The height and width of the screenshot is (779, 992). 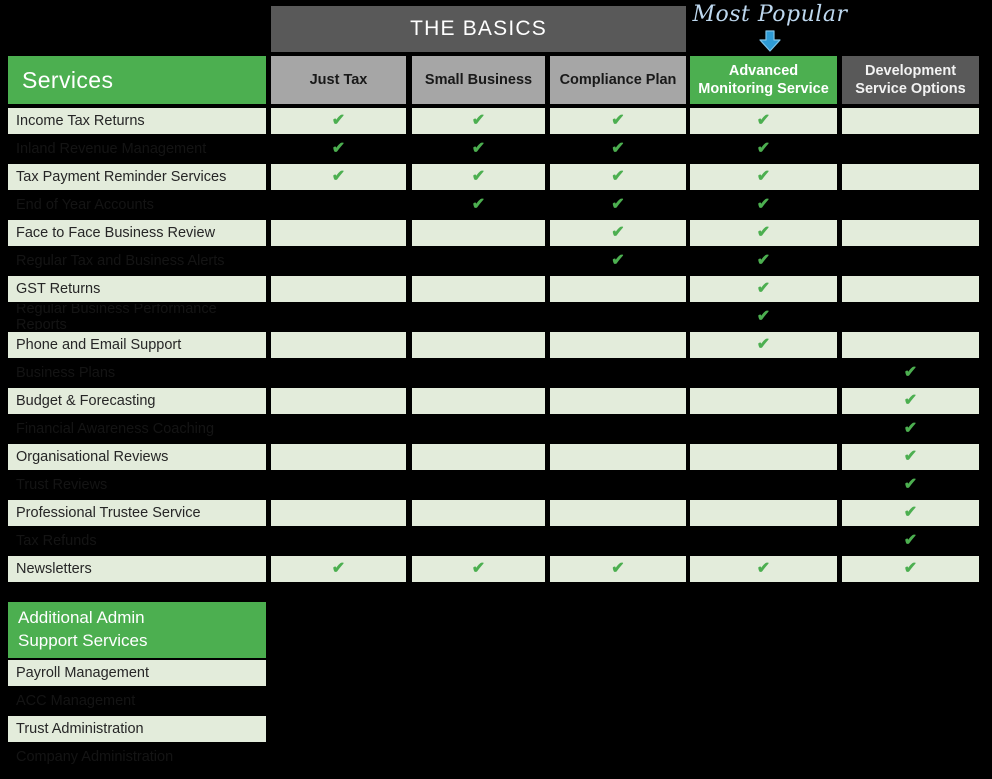 I want to click on column-header-advanced-monitoring-service: Advanced Monitoring Service, so click(x=763, y=80).